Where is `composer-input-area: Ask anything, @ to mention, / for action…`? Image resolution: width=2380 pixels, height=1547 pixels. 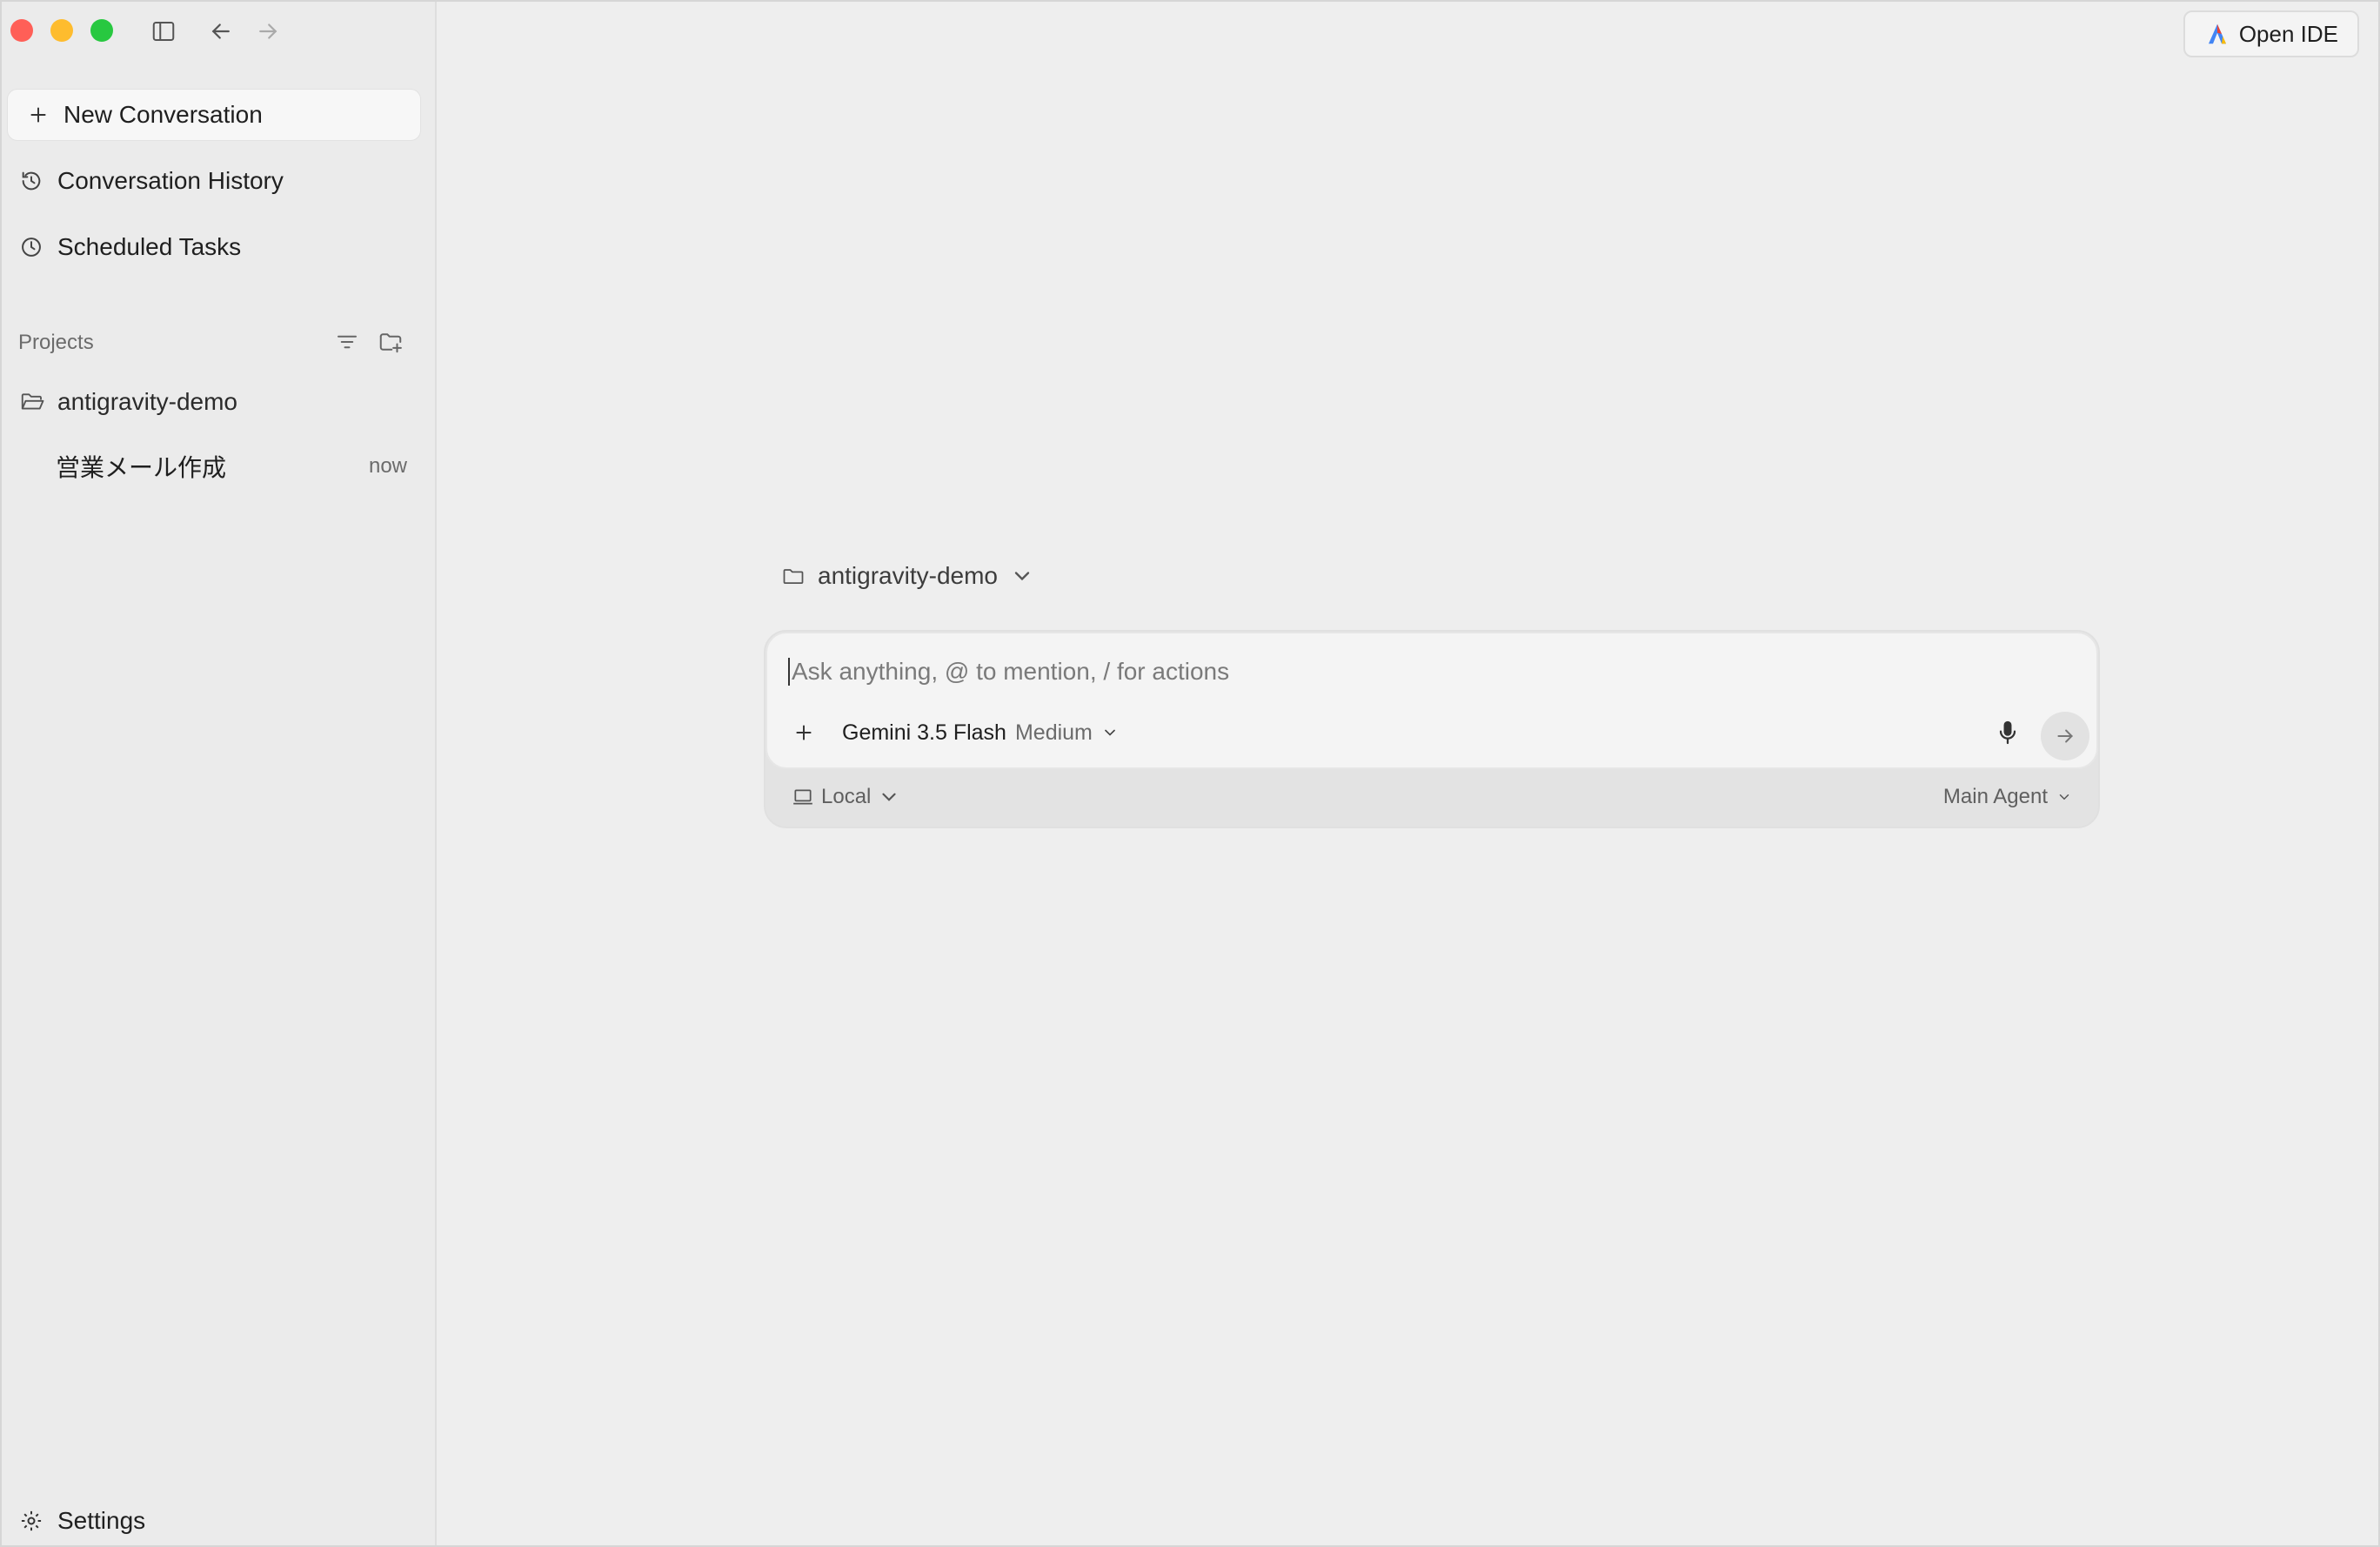 composer-input-area: Ask anything, @ to mention, / for action… is located at coordinates (1431, 700).